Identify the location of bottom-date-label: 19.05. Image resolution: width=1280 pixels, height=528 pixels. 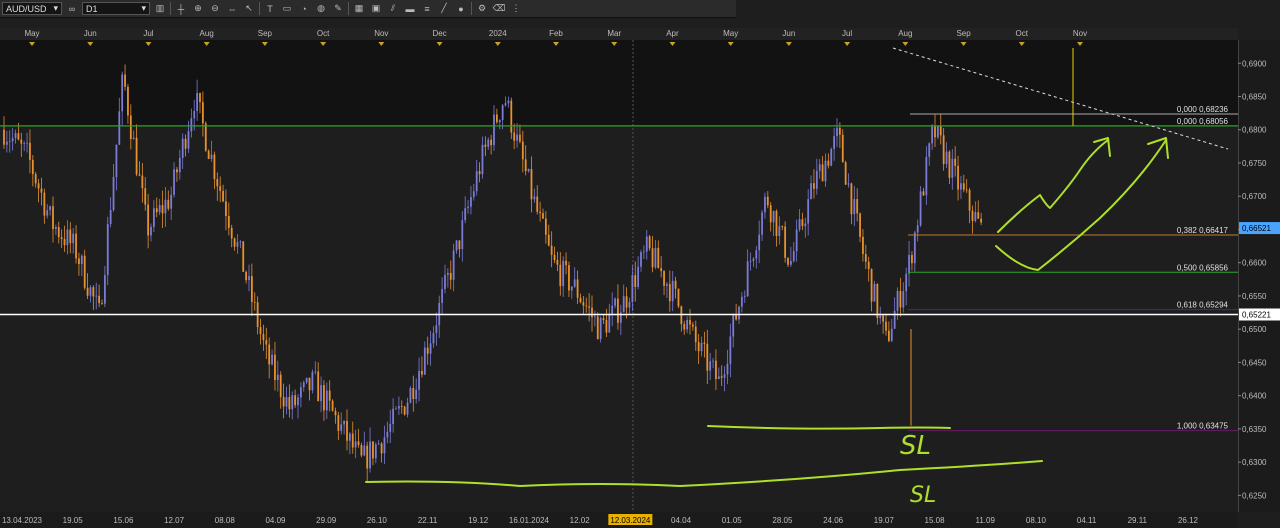
(73, 520).